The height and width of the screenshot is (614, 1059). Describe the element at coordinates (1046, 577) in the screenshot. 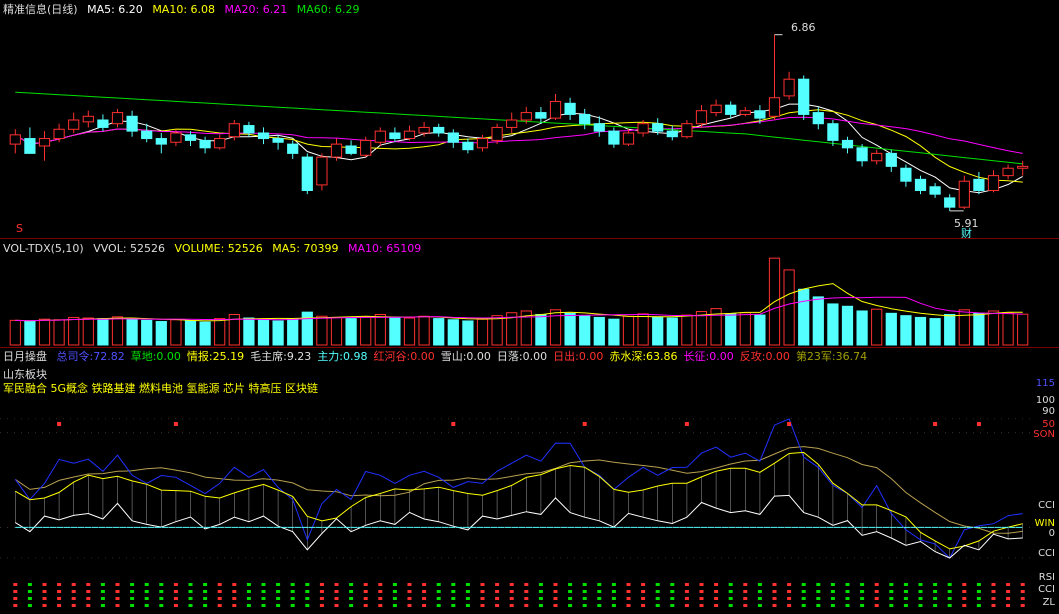

I see `axis-label: RSI` at that location.